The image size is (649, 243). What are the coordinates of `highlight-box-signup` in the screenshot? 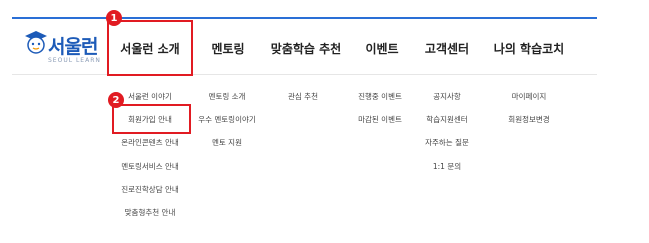 It's located at (151, 119).